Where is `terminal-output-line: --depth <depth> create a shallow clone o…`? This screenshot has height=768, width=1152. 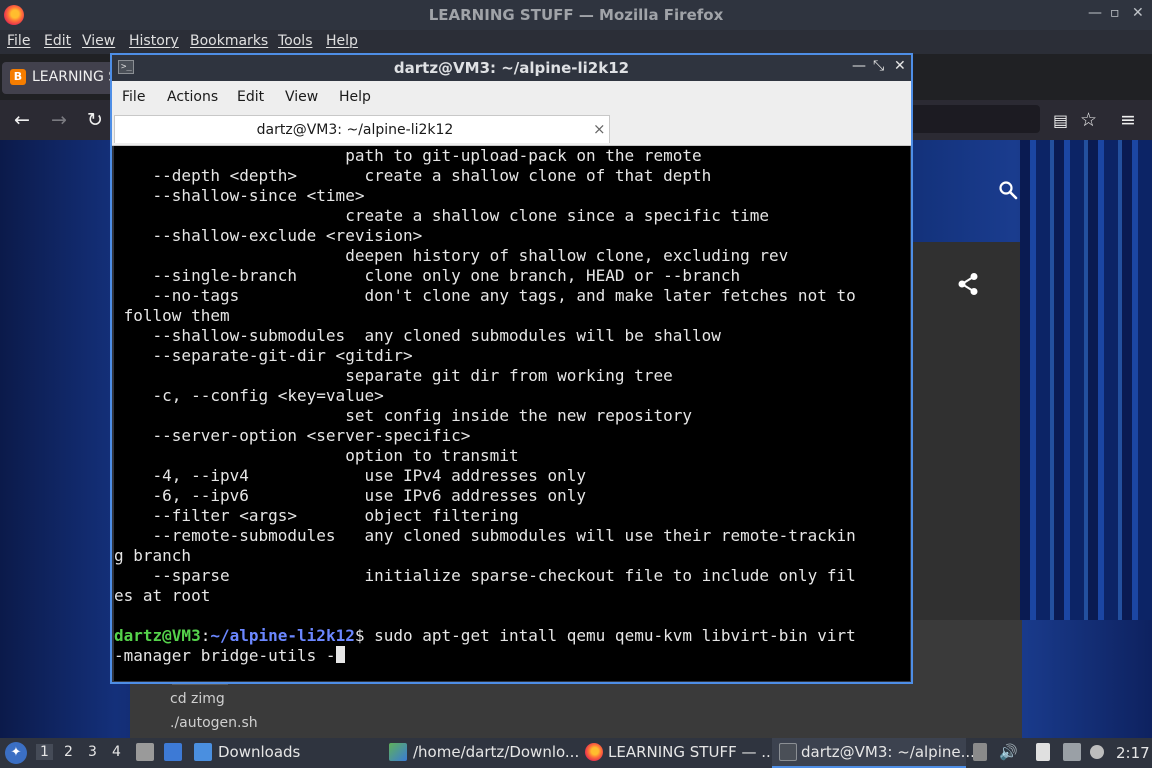
terminal-output-line: --depth <depth> create a shallow clone o… is located at coordinates (413, 175).